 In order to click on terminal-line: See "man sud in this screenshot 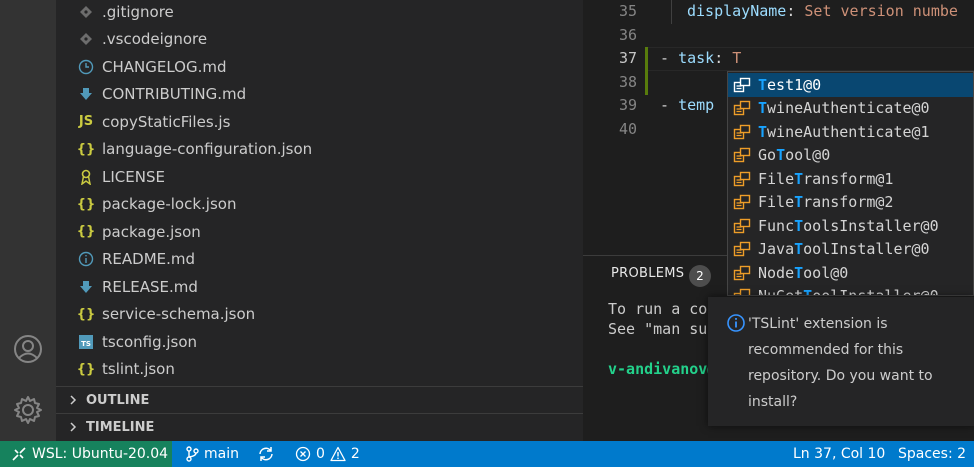, I will do `click(662, 329)`.